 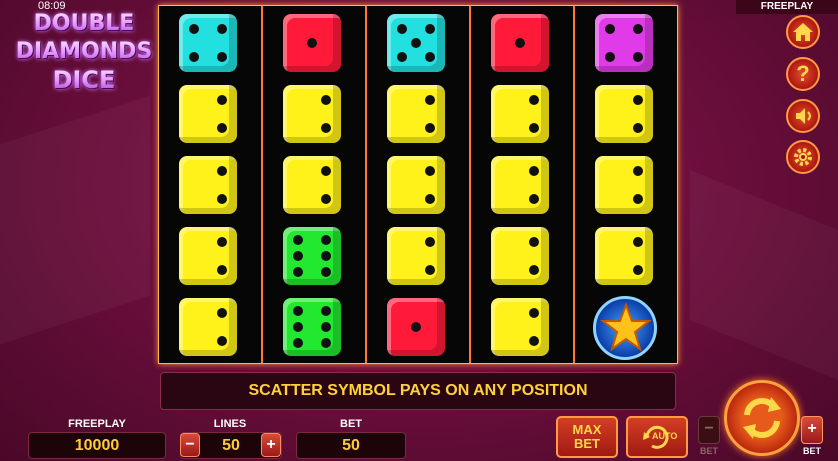 What do you see at coordinates (231, 445) in the screenshot?
I see `lines-value: 50` at bounding box center [231, 445].